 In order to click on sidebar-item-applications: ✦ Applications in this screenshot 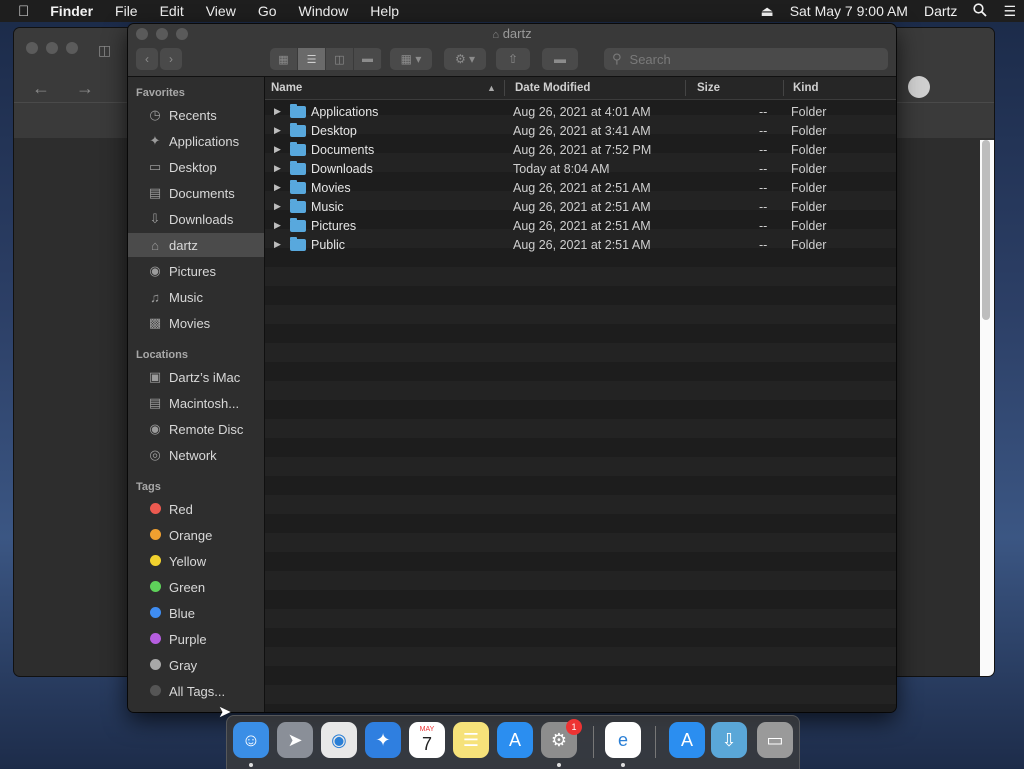, I will do `click(196, 141)`.